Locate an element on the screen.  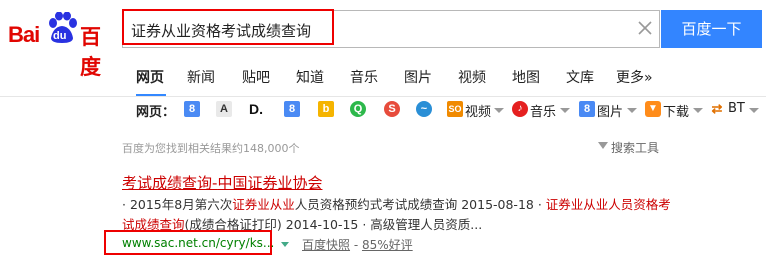
logo-text-bai: Bai is located at coordinates (24, 34).